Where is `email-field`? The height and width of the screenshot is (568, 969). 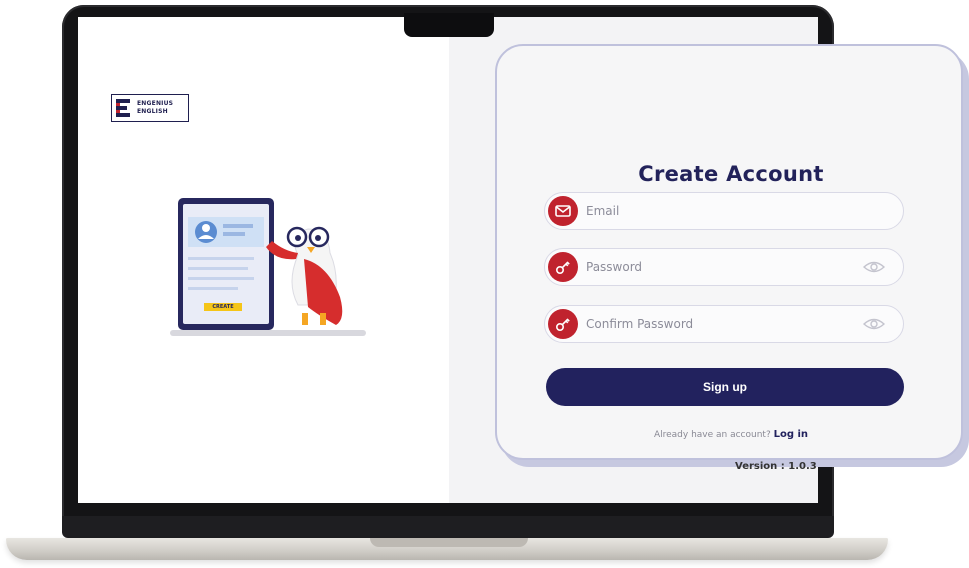 email-field is located at coordinates (724, 211).